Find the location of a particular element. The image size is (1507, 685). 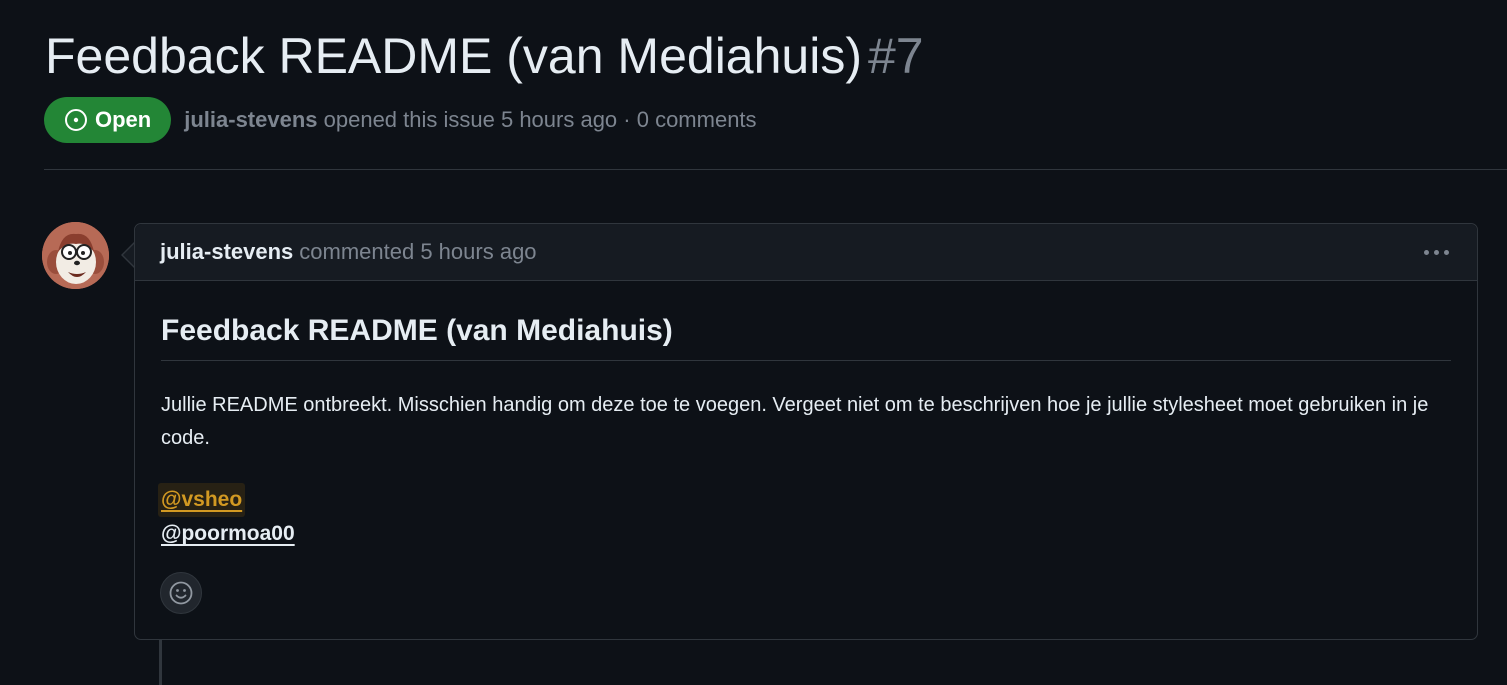

comment-author-link: julia-stevens is located at coordinates (226, 252).